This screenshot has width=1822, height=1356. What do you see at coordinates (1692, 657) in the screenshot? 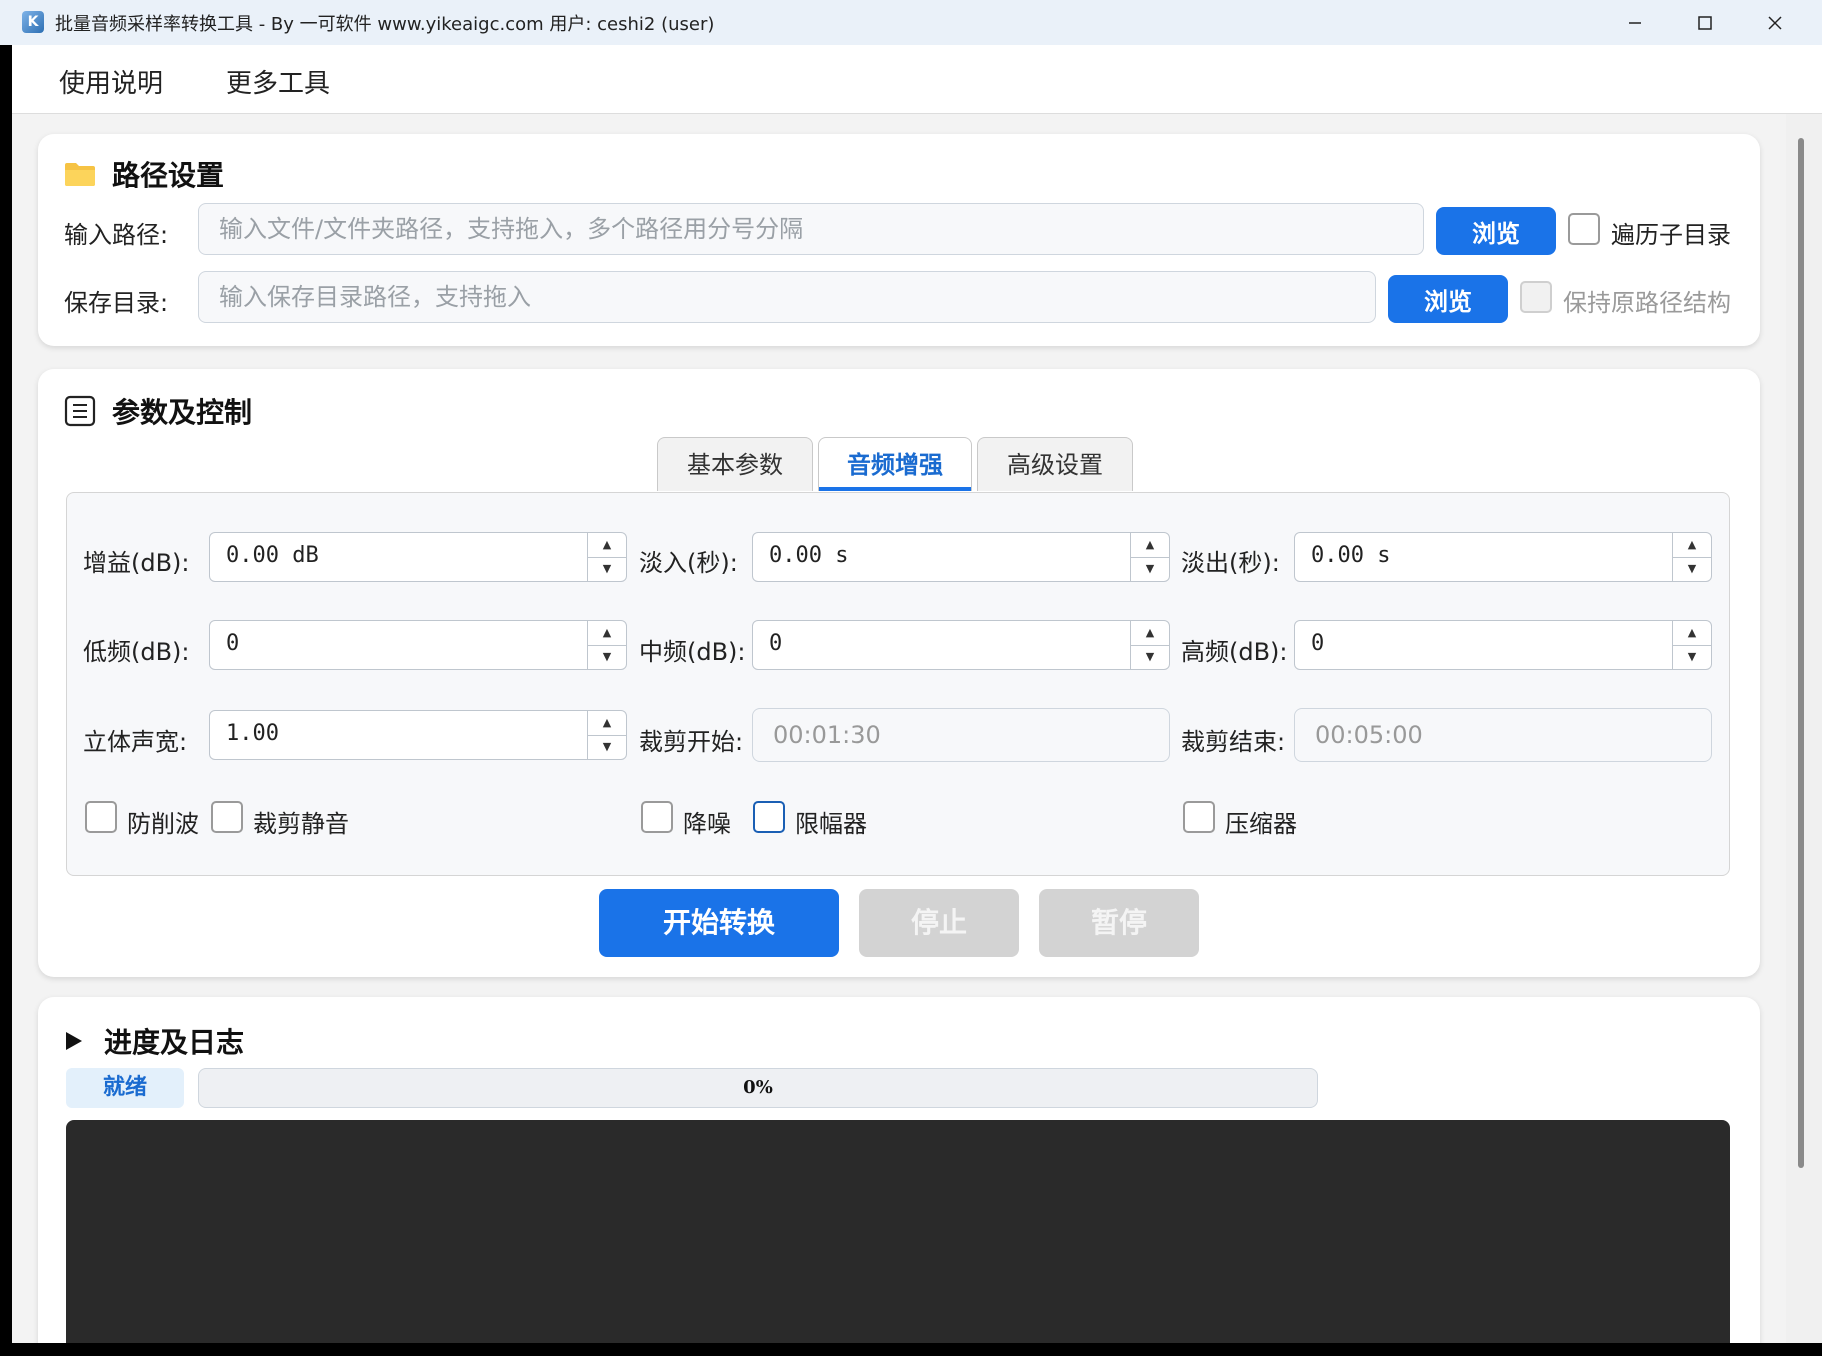
I see `high-freq-decrement-button: ▼` at bounding box center [1692, 657].